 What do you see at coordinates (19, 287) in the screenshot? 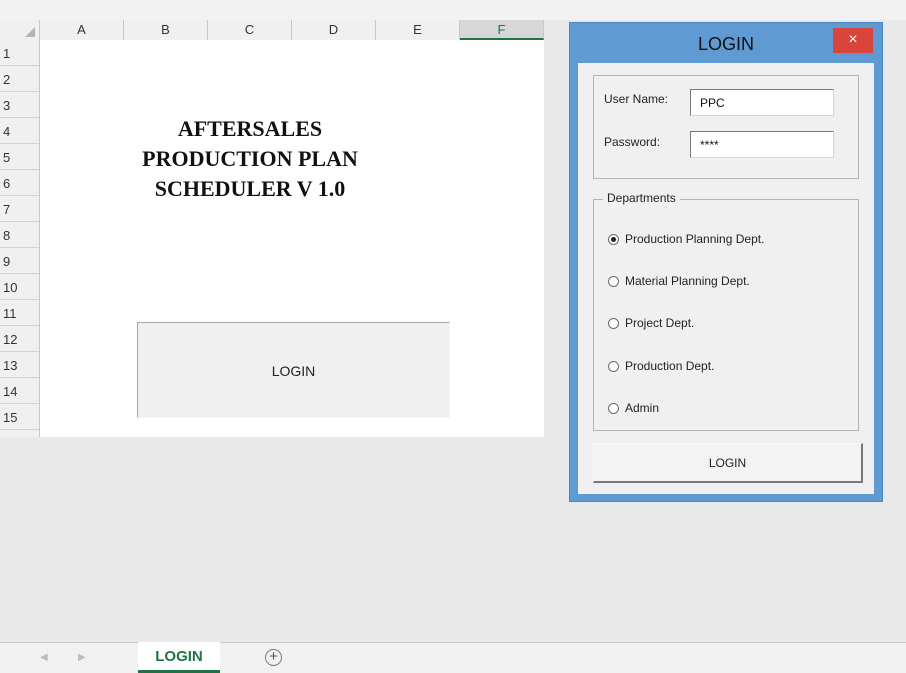
I see `row-header: 10` at bounding box center [19, 287].